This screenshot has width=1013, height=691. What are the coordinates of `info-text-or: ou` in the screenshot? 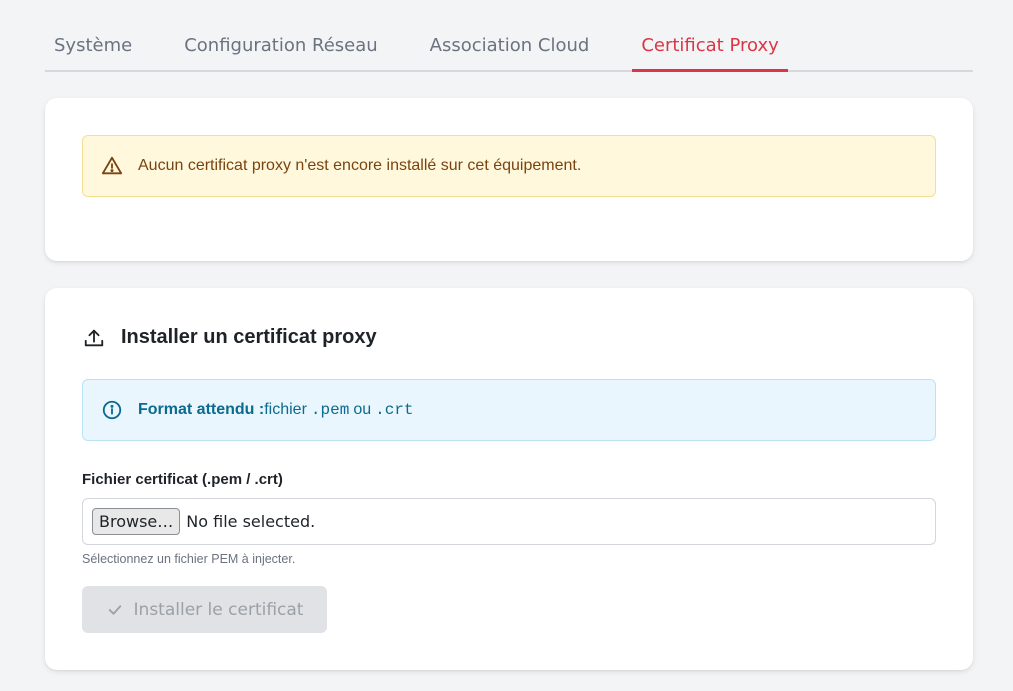 It's located at (362, 409).